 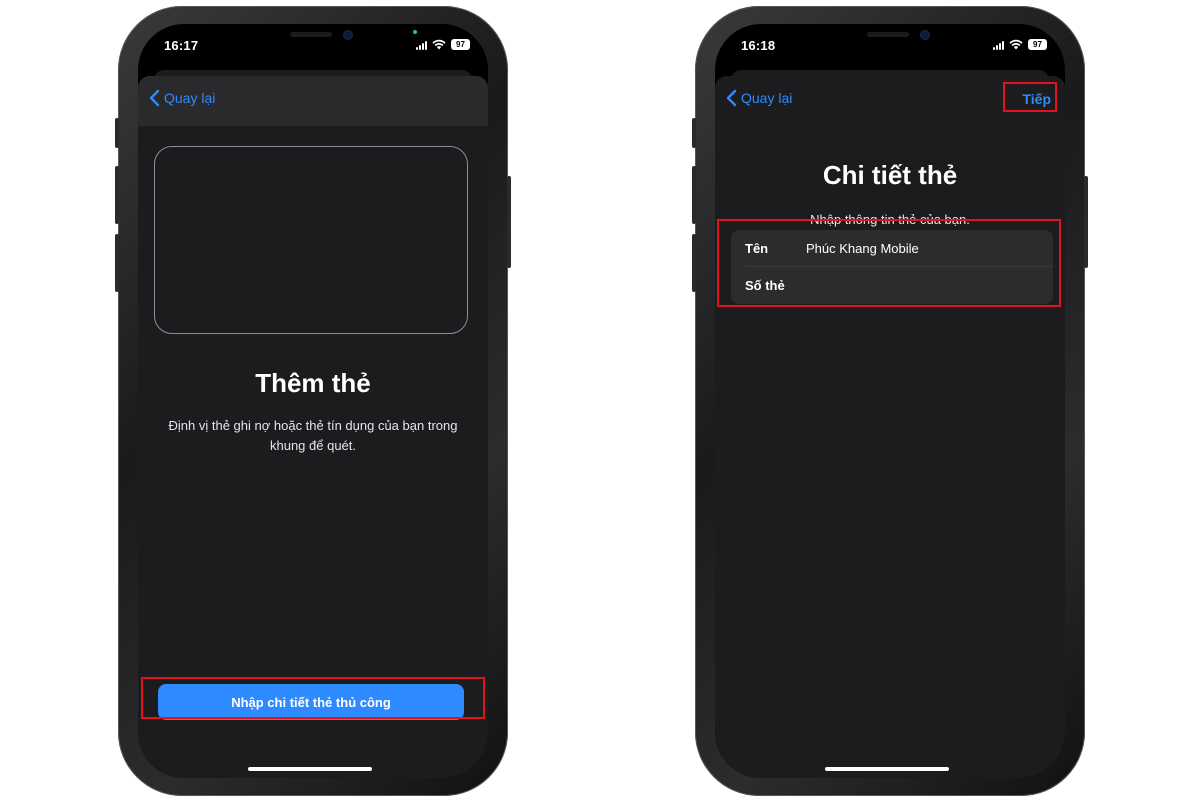 I want to click on page-title: Thêm thẻ, so click(x=313, y=383).